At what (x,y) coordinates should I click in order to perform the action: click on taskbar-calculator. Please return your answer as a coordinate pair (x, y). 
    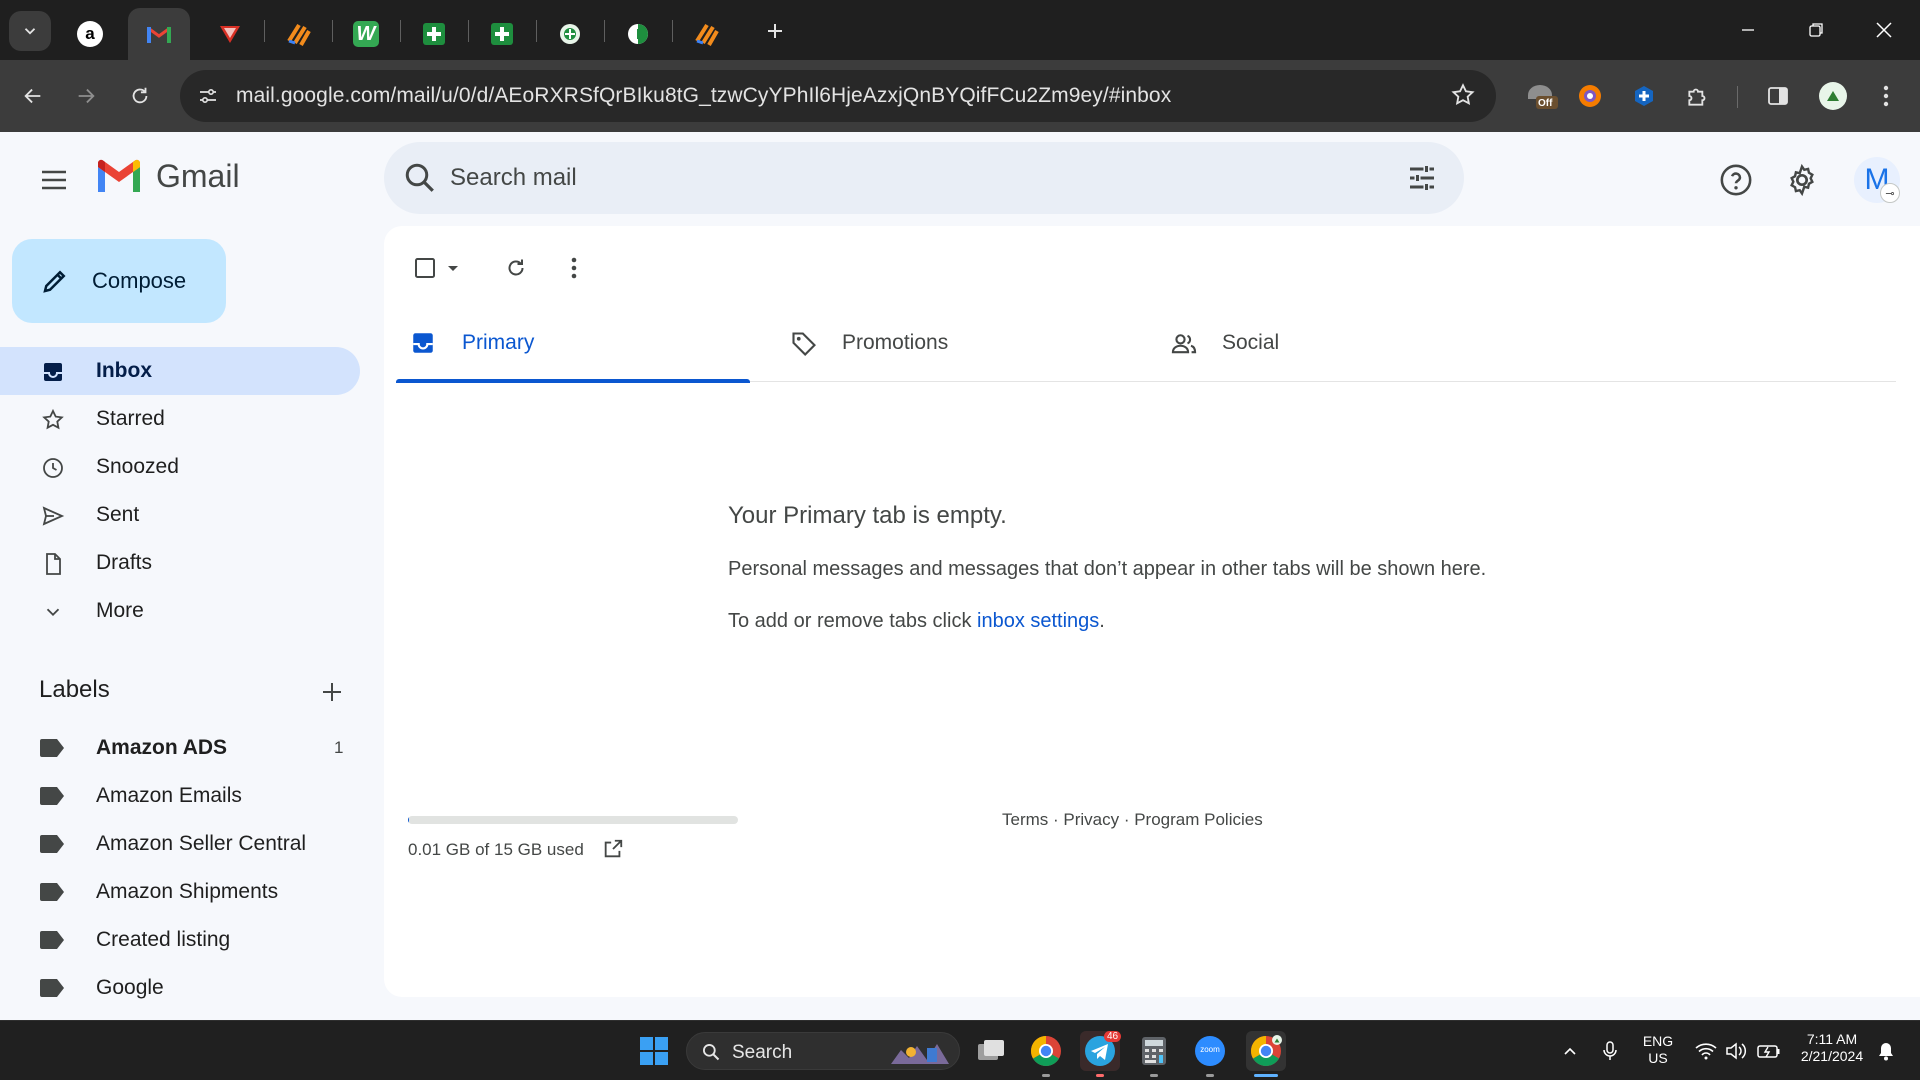
    Looking at the image, I should click on (1154, 1051).